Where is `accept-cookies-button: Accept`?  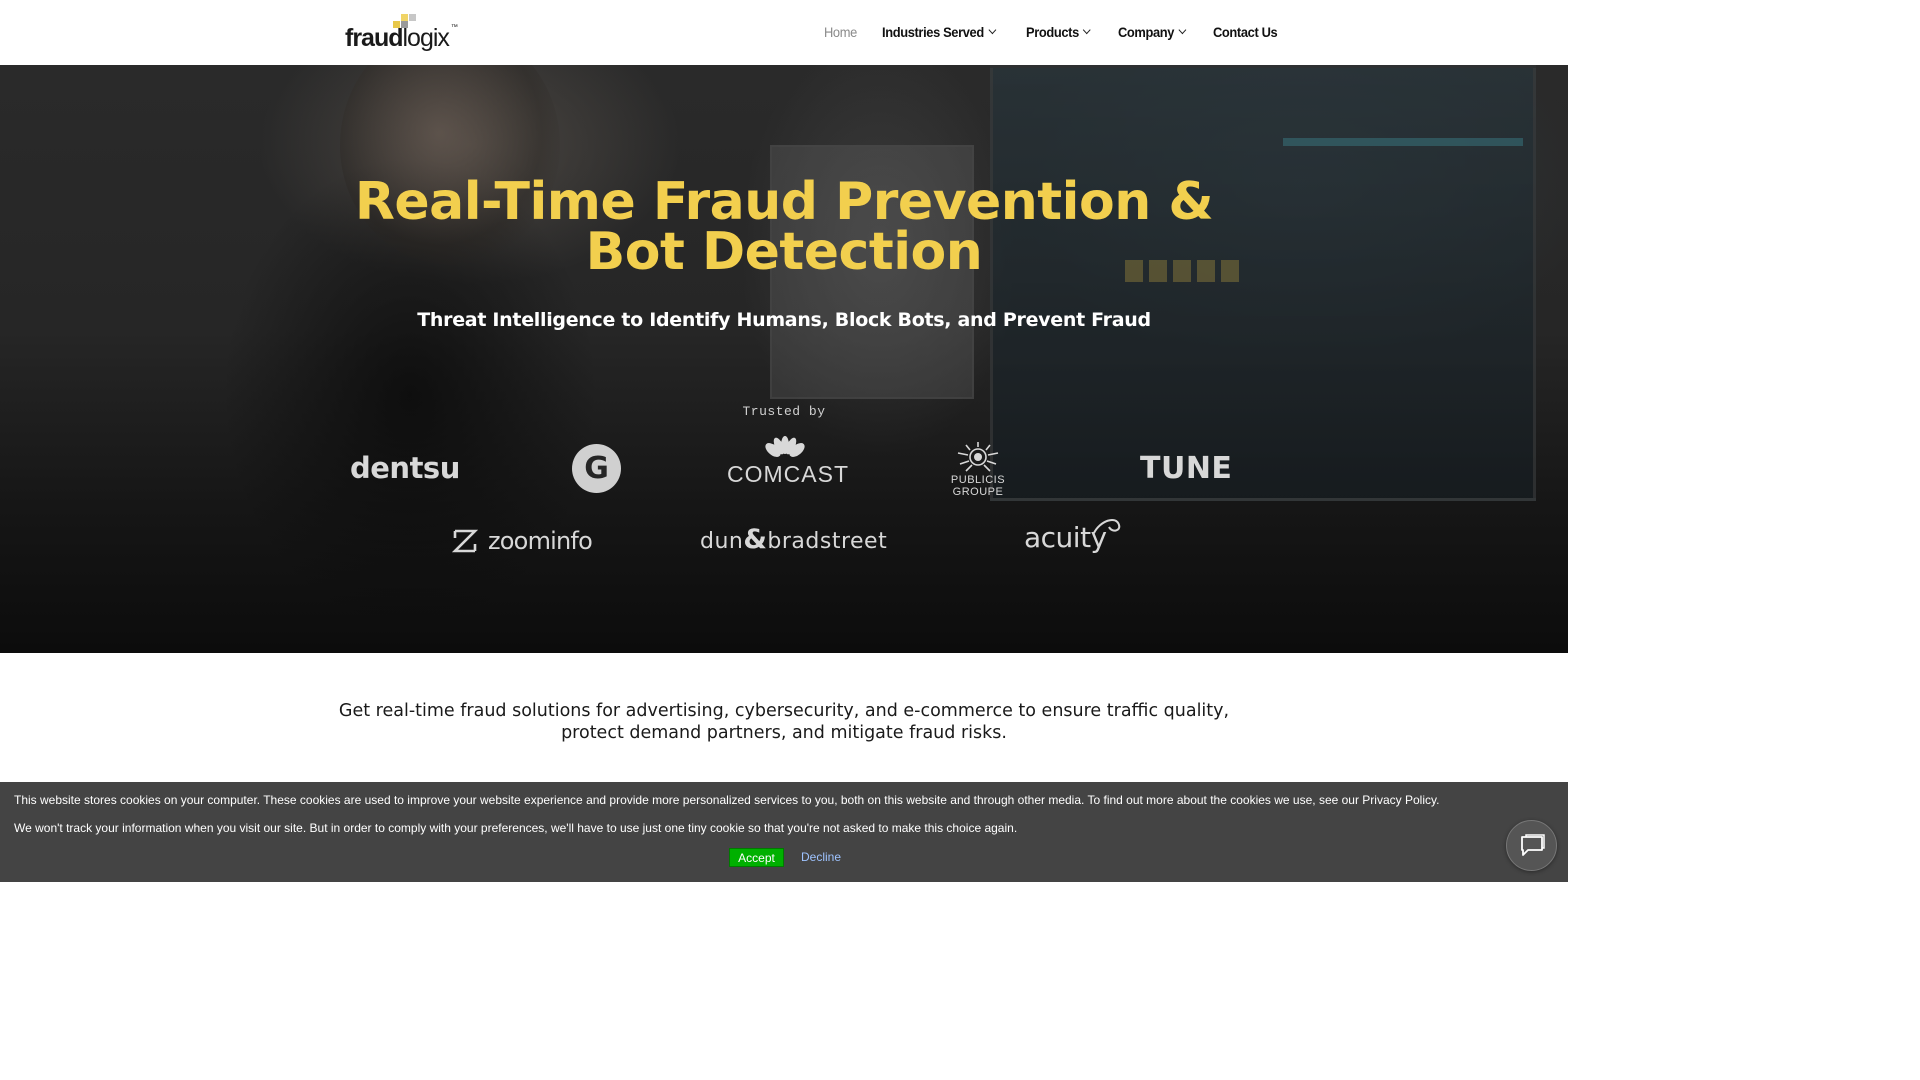
accept-cookies-button: Accept is located at coordinates (756, 857).